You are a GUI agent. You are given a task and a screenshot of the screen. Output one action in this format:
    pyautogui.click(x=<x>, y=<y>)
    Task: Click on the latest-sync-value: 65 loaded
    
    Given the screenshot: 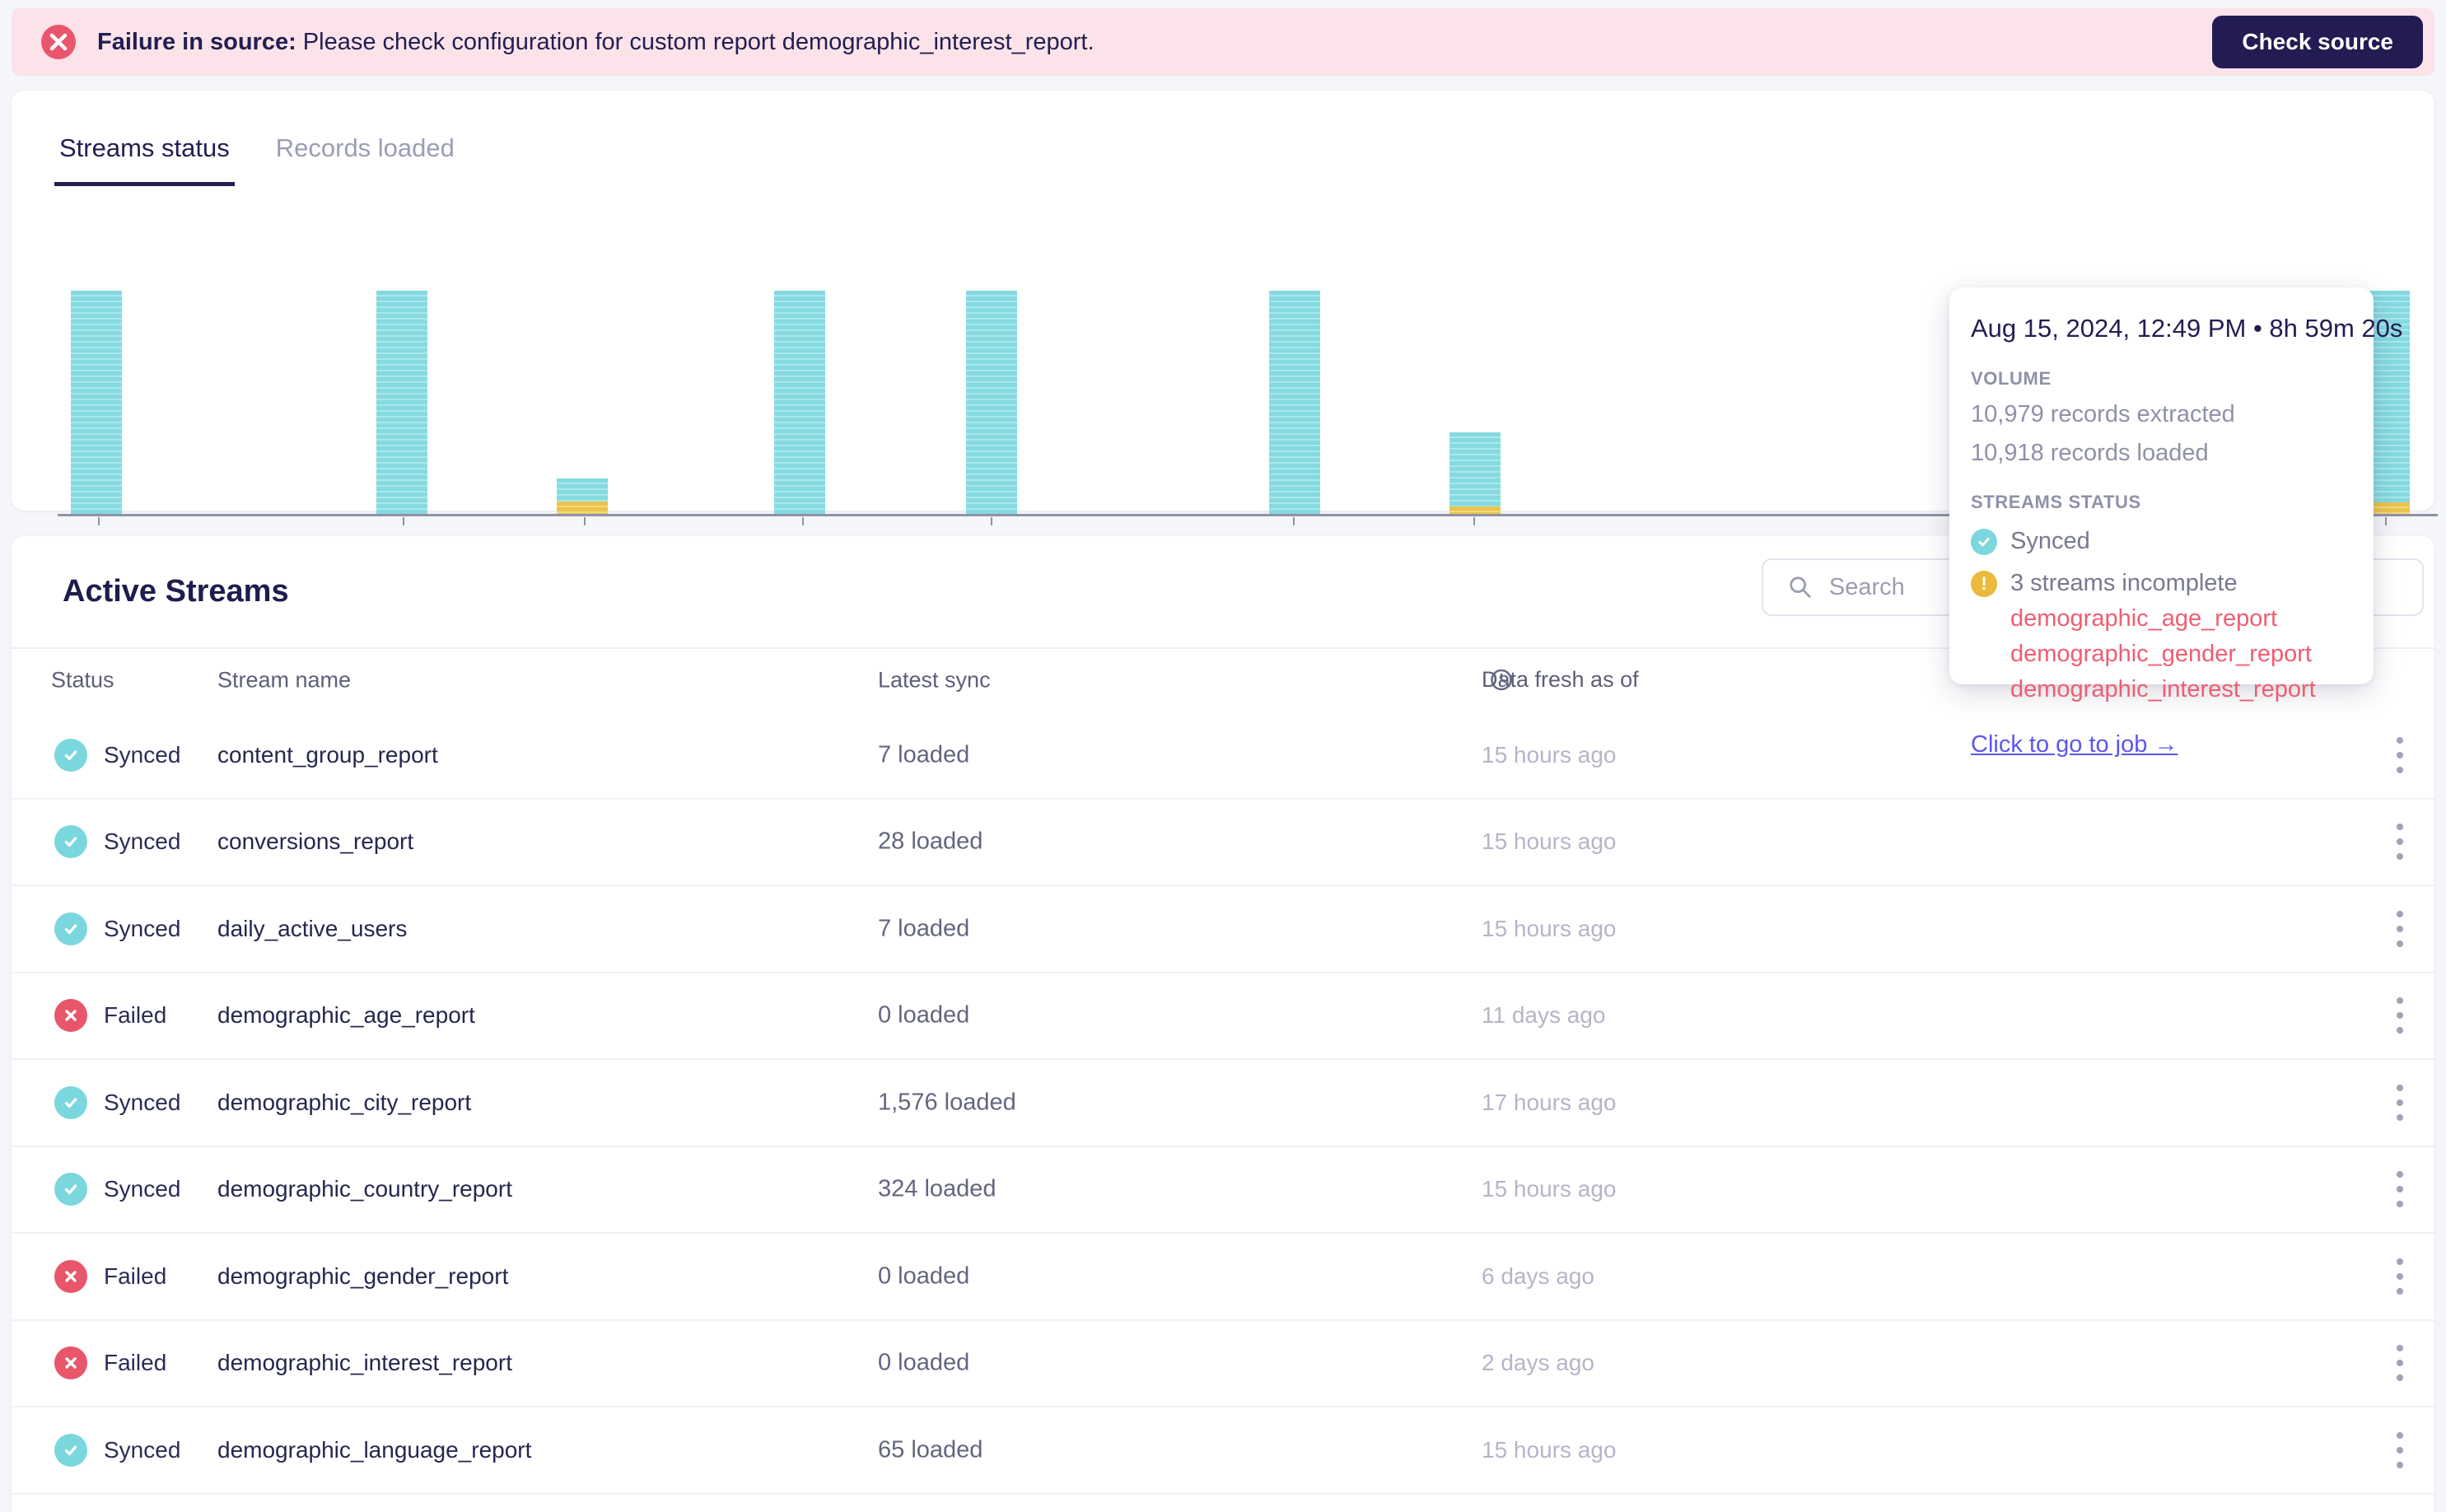 What is the action you would take?
    pyautogui.click(x=931, y=1449)
    